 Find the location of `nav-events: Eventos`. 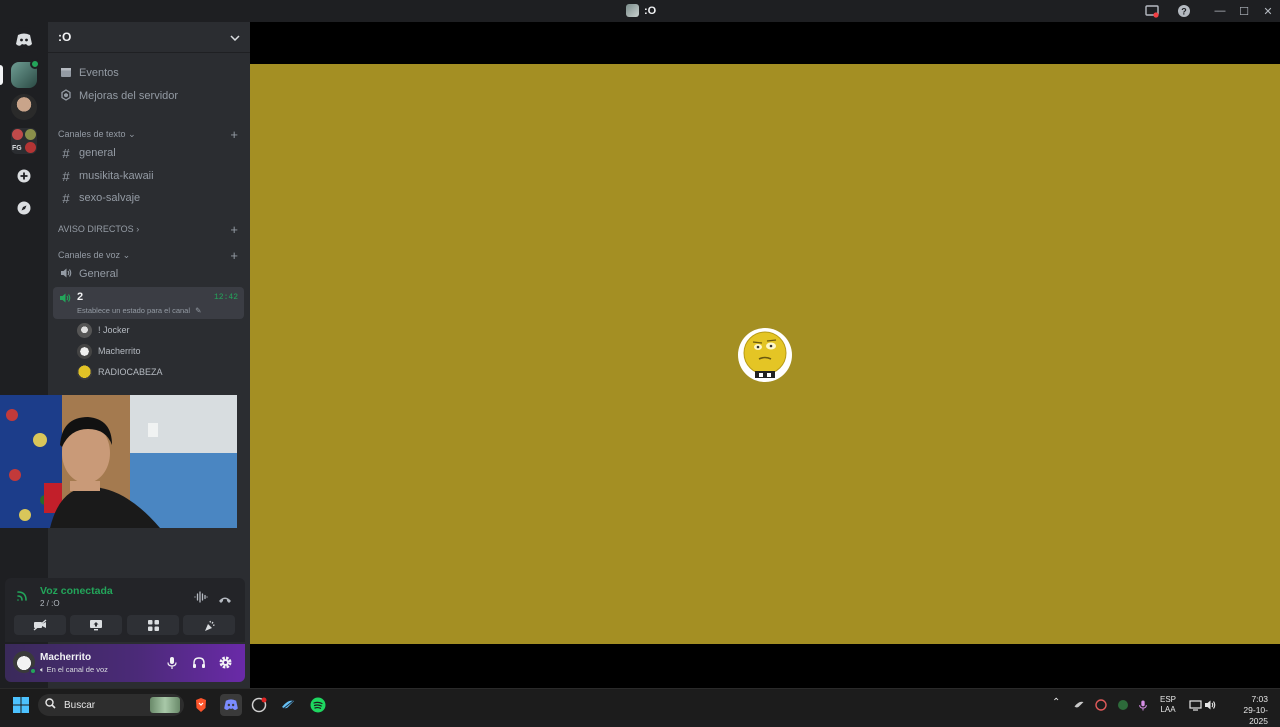

nav-events: Eventos is located at coordinates (150, 73).